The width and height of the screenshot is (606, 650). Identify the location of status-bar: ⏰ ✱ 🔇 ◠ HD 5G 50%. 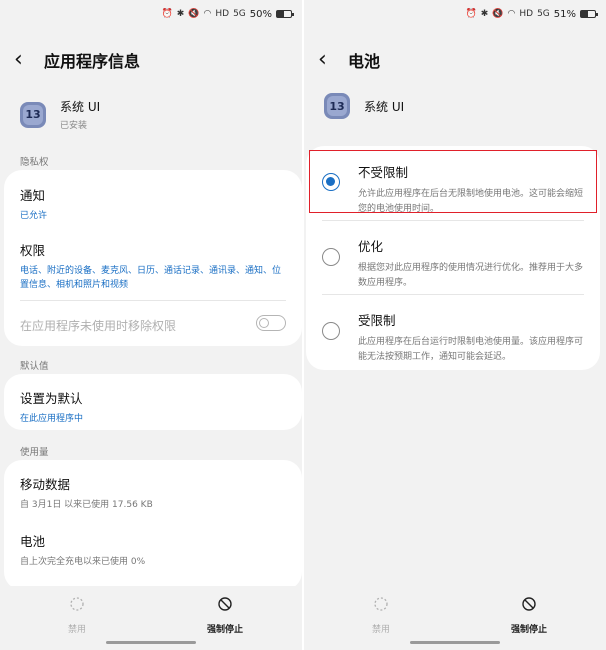
(227, 14).